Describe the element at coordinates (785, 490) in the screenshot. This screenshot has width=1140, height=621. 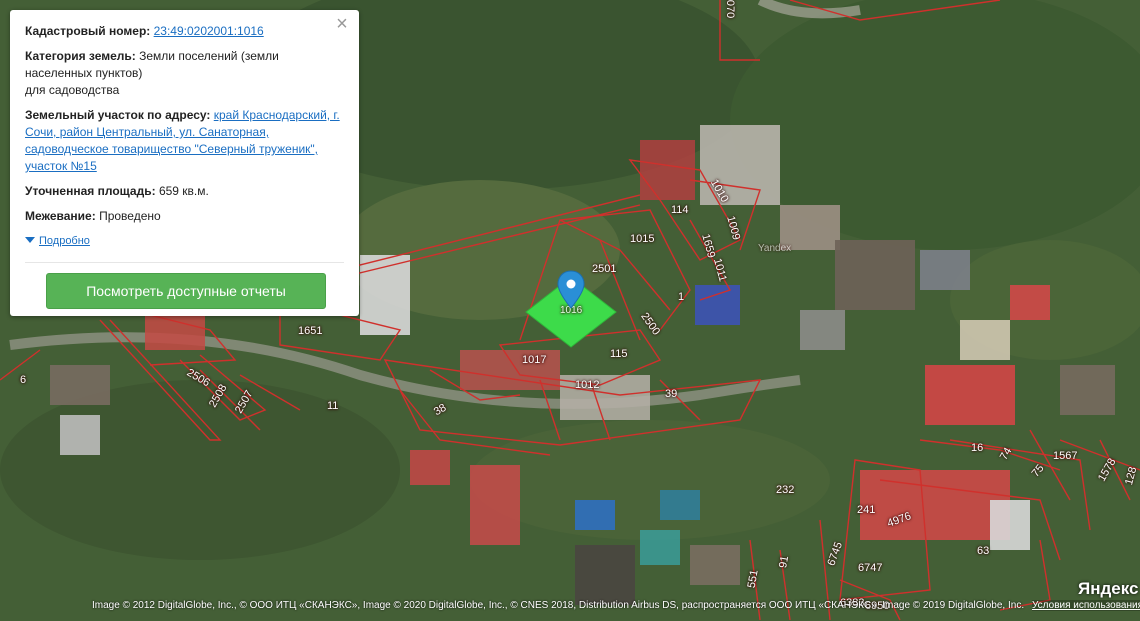
I see `parcel-label: 232` at that location.